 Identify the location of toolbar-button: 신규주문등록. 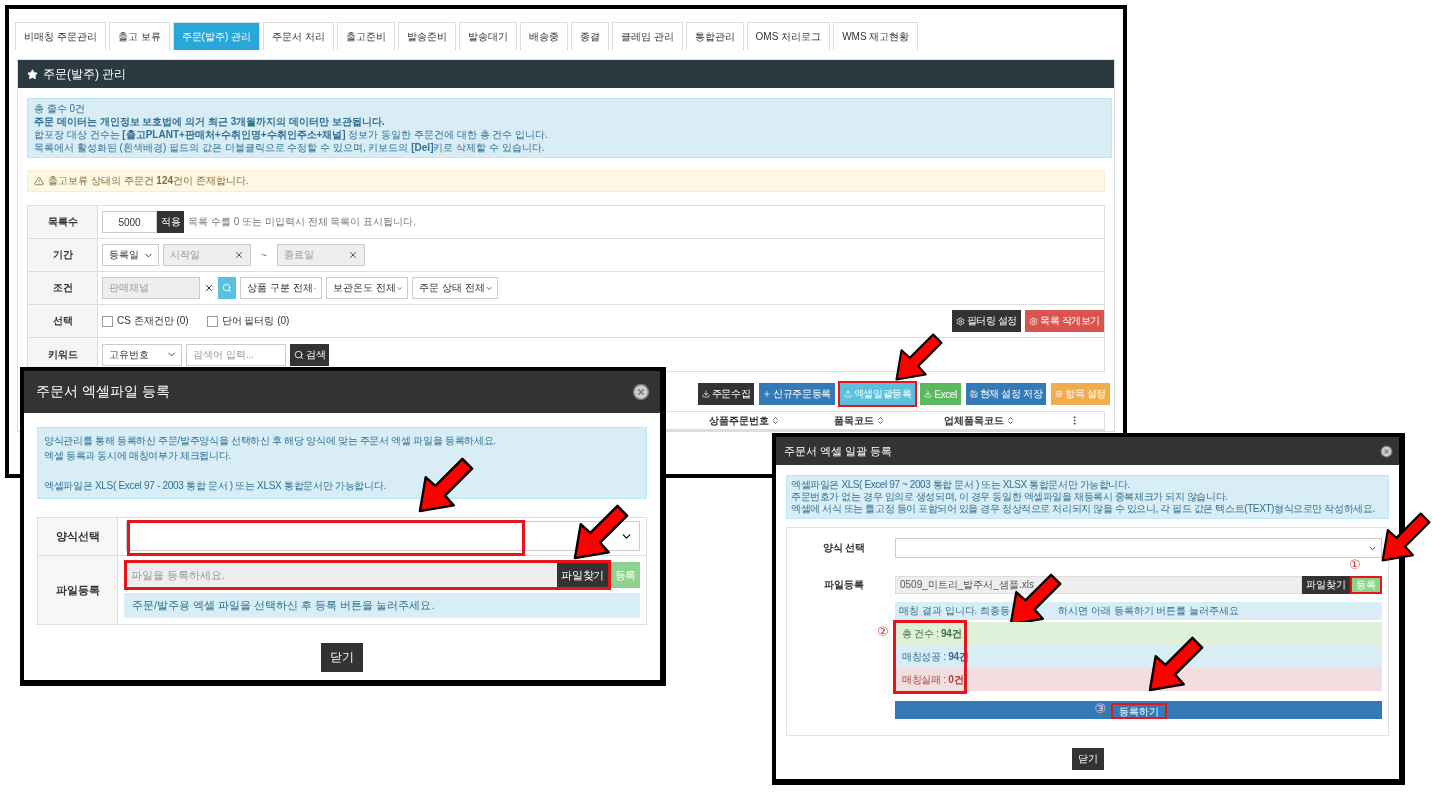
(797, 394).